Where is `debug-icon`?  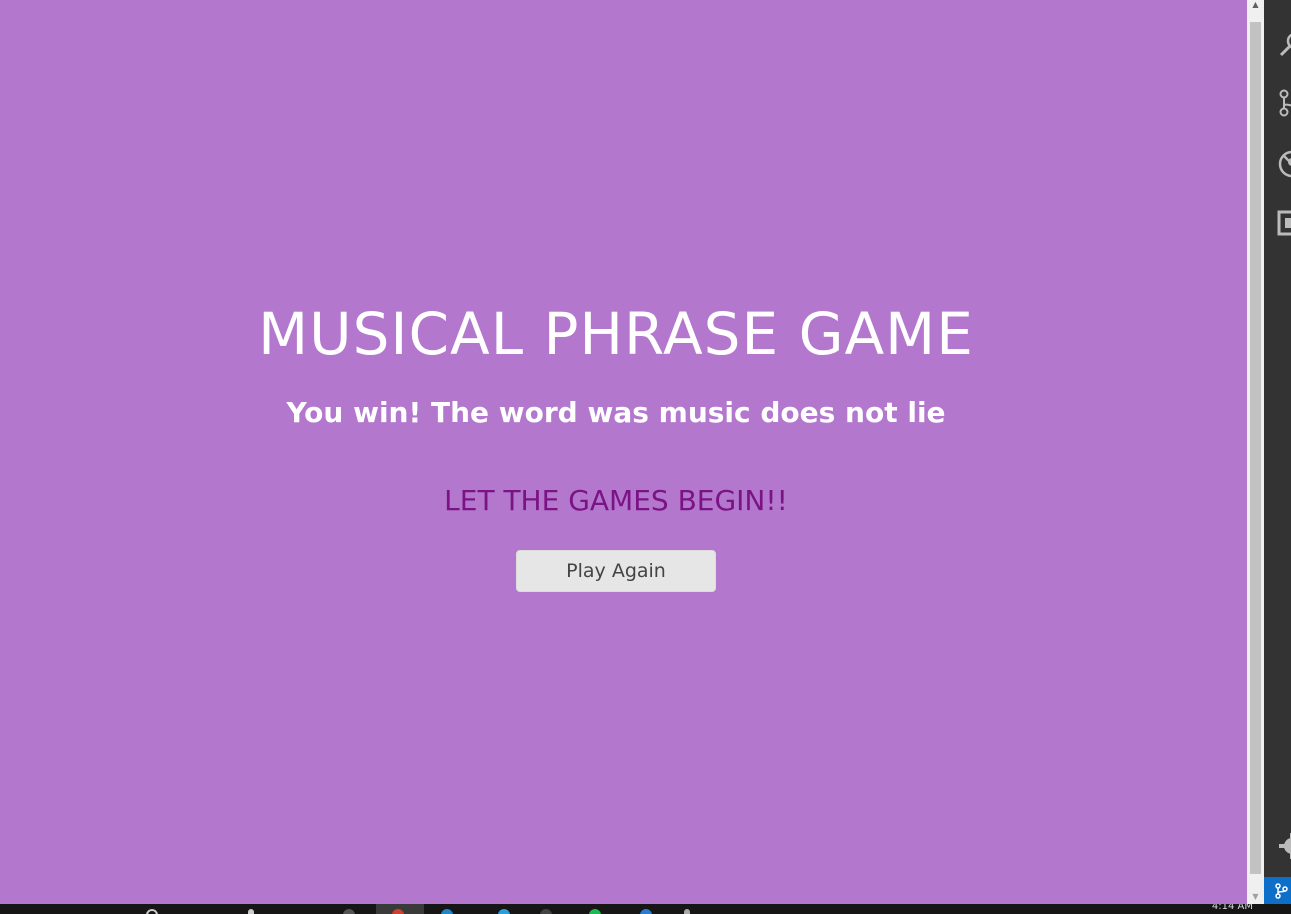
debug-icon is located at coordinates (1283, 163).